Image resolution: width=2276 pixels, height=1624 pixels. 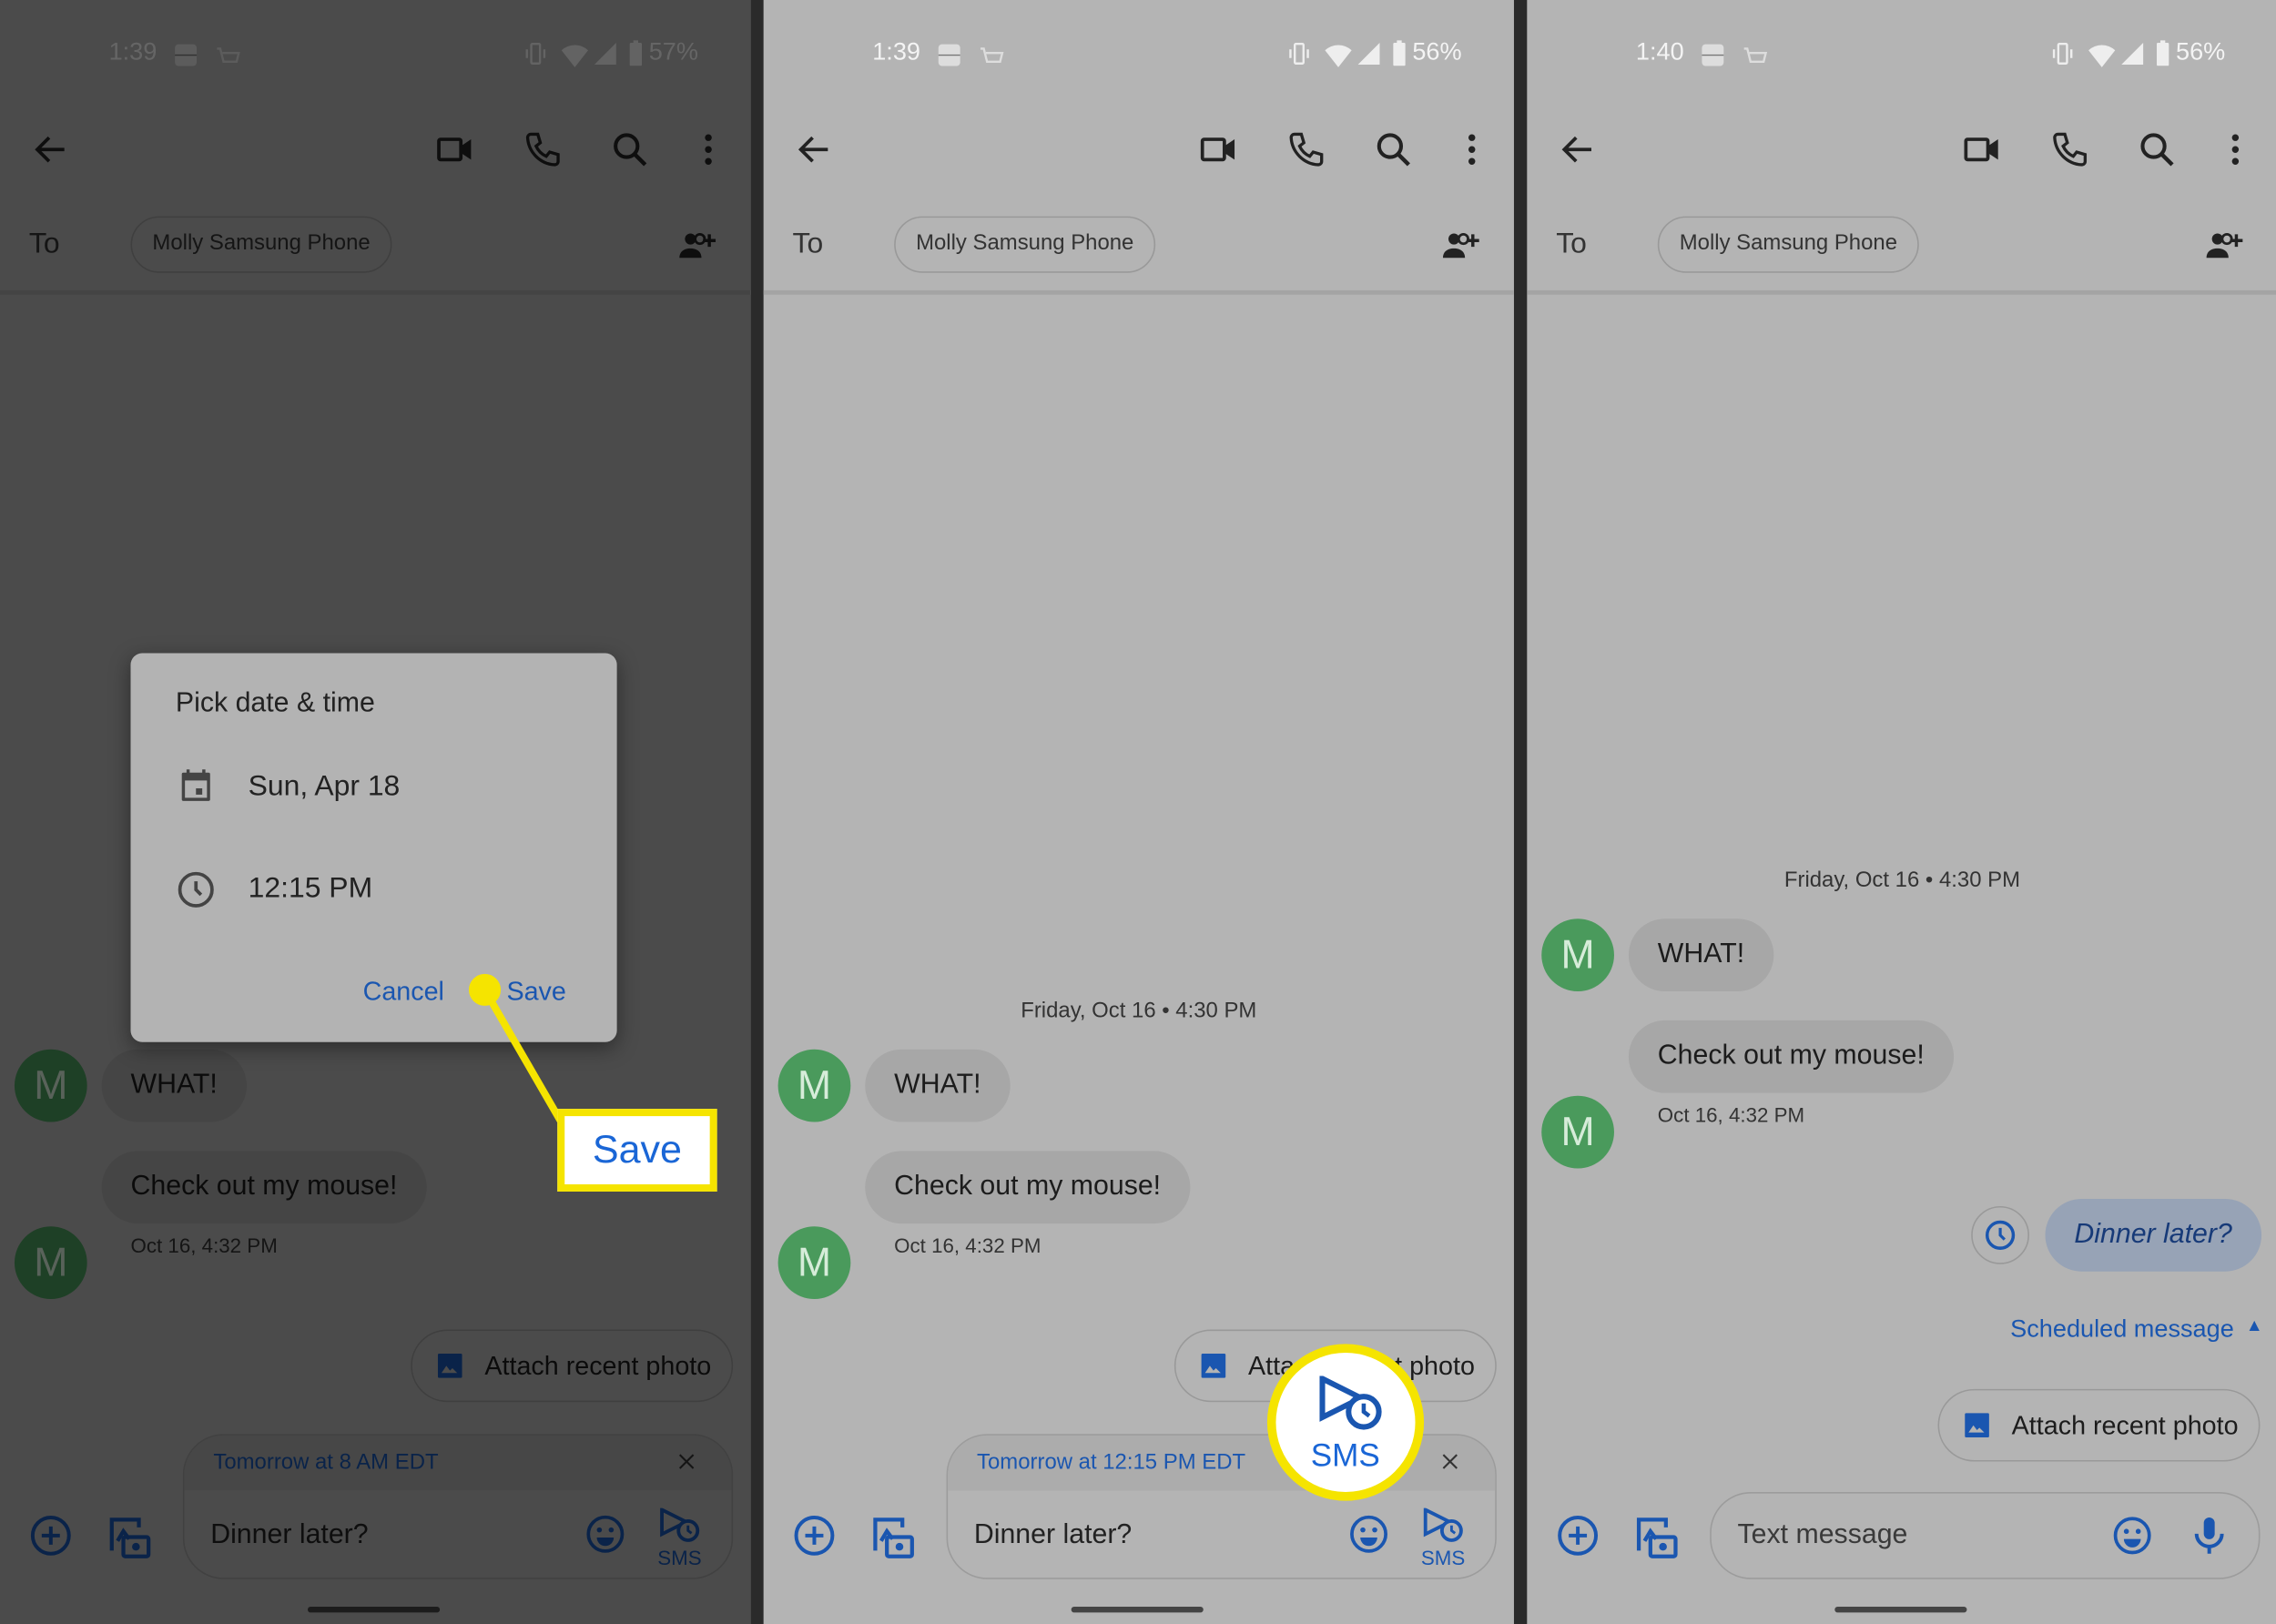 I want to click on caret-up-icon: ▲, so click(x=2254, y=1325).